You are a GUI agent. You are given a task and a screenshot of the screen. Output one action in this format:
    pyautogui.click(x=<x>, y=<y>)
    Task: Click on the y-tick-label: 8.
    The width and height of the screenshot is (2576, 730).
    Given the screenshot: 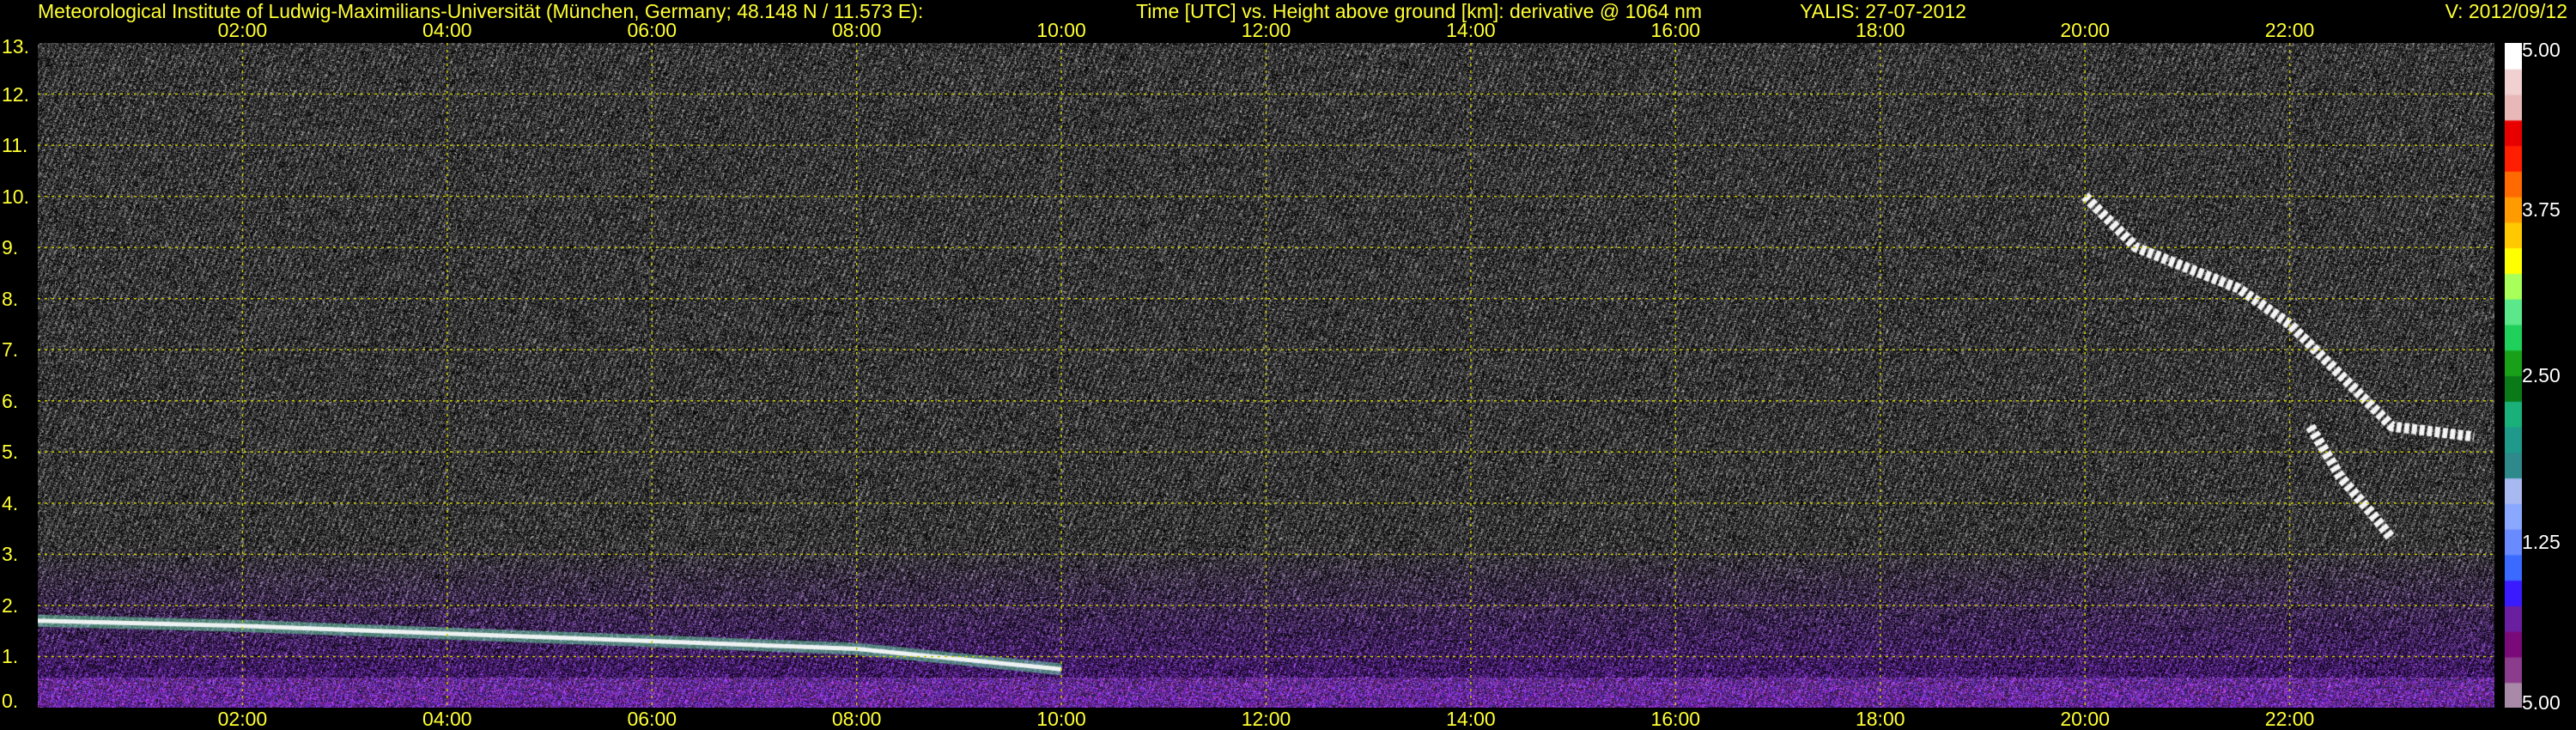 What is the action you would take?
    pyautogui.click(x=11, y=298)
    